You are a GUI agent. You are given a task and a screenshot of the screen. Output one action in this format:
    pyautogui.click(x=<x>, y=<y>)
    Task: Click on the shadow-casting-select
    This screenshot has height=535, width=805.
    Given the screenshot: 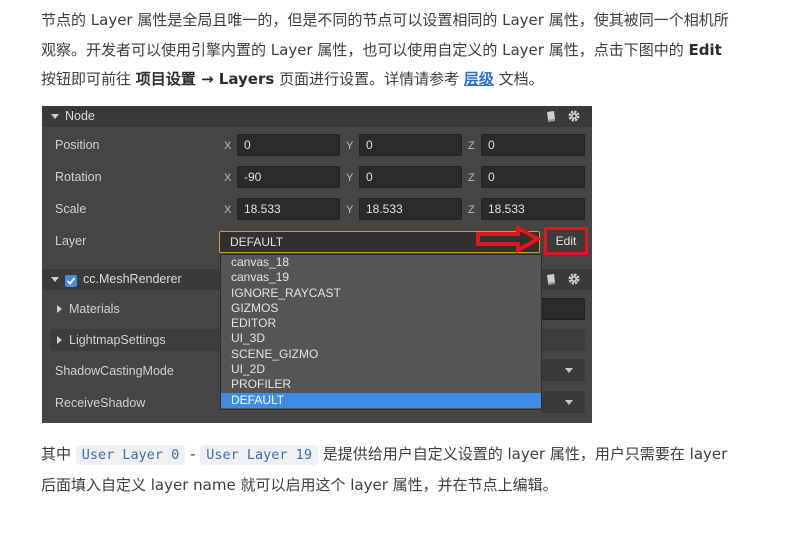 What is the action you would take?
    pyautogui.click(x=563, y=370)
    